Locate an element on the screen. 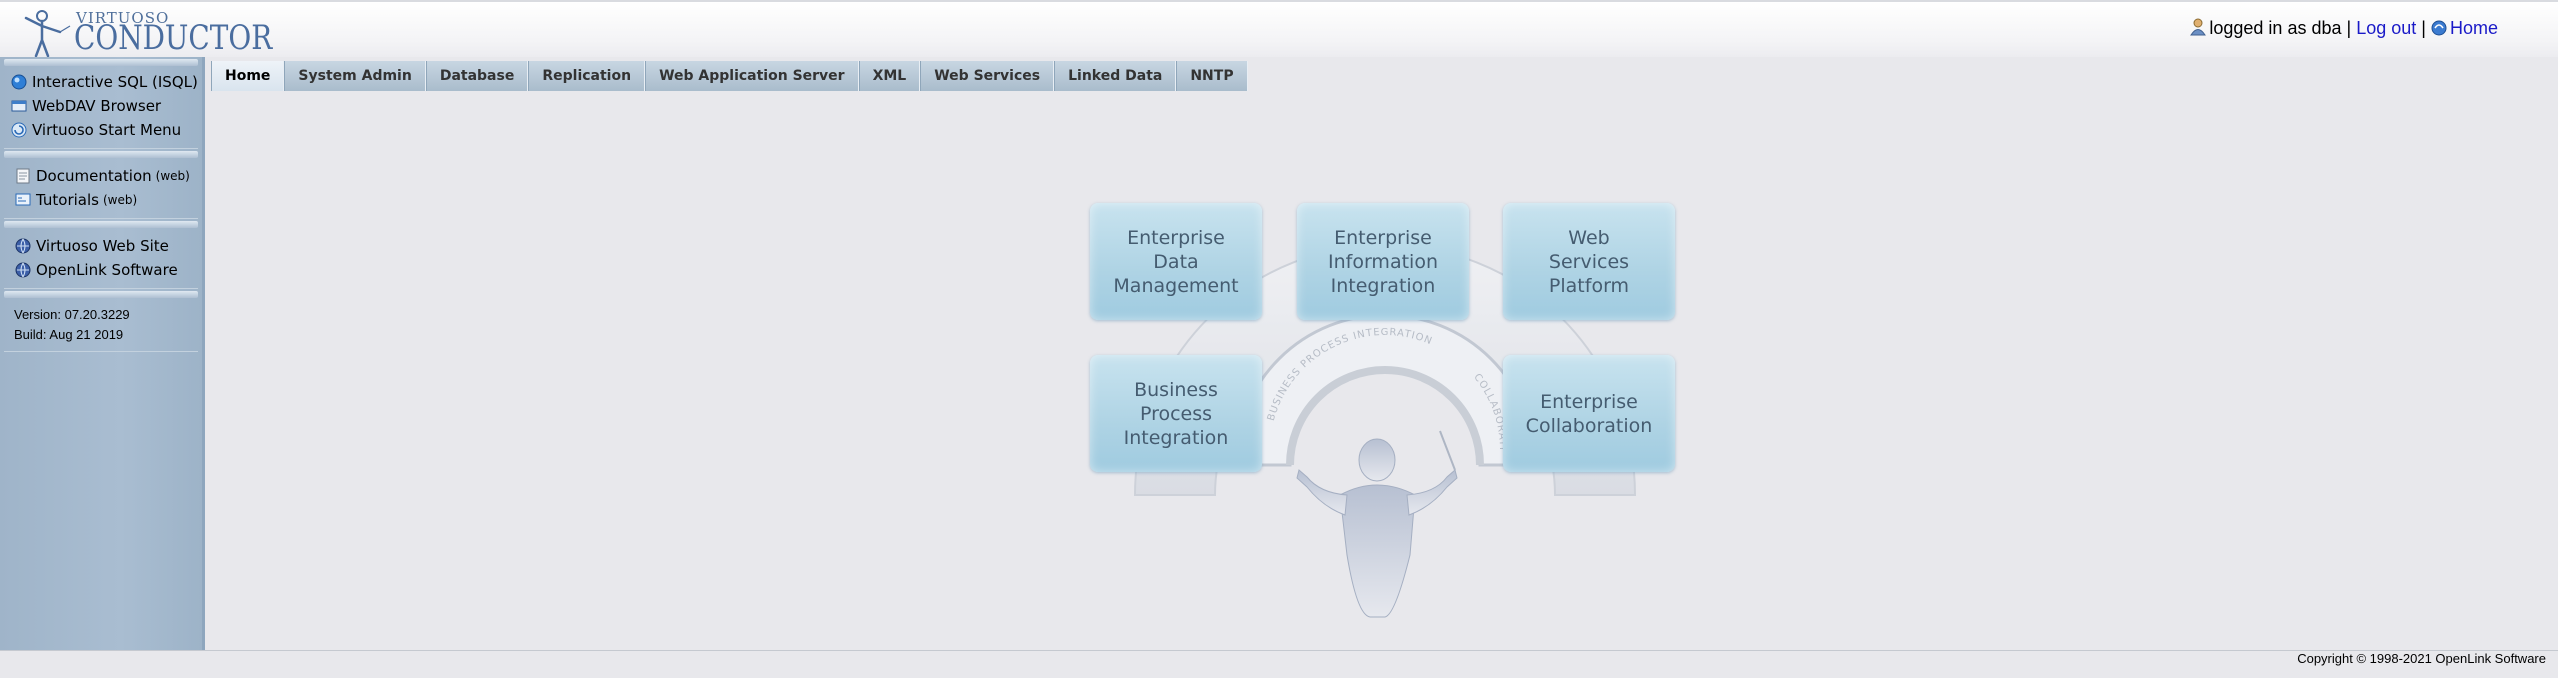  copyright-text: Copyright © 1998-2021 OpenLink Software is located at coordinates (2421, 658).